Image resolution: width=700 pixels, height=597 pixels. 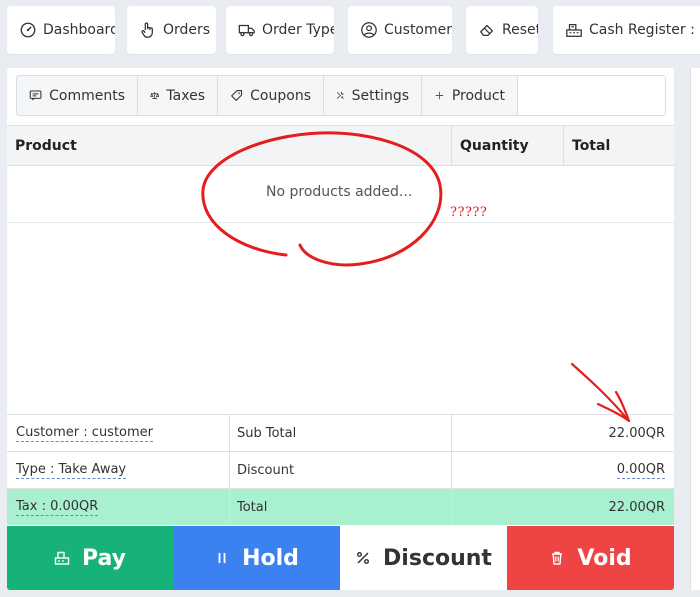 I want to click on comments-button: Comments, so click(x=77, y=95).